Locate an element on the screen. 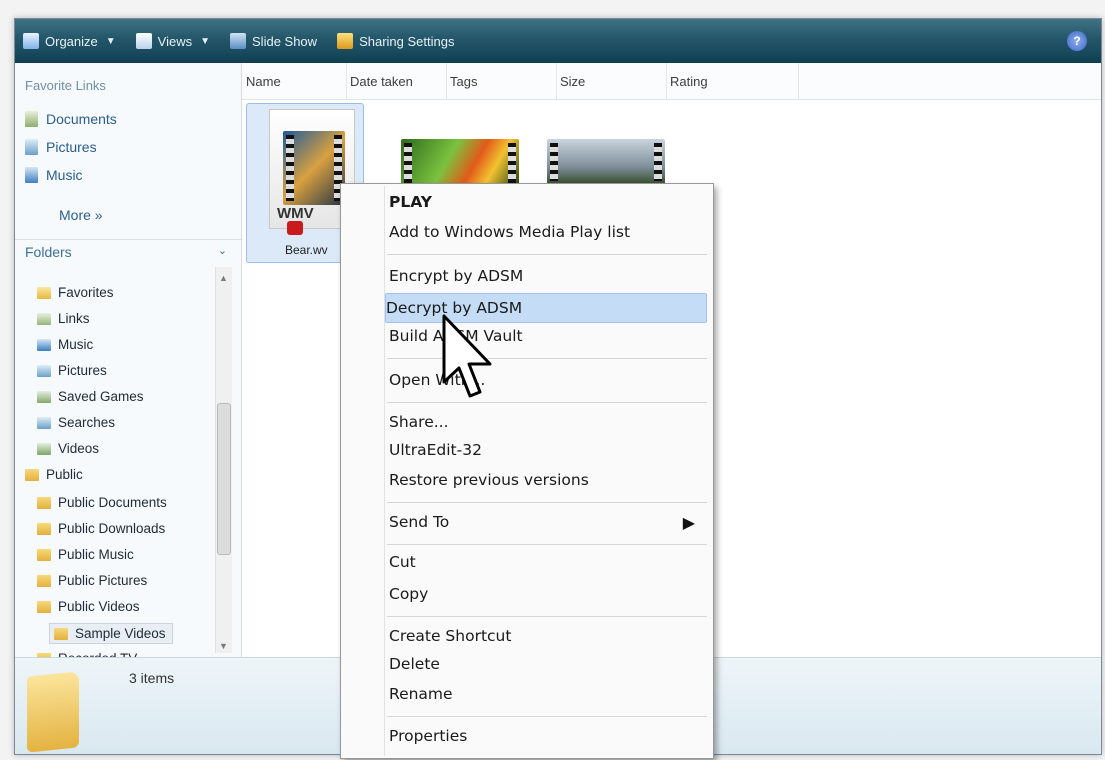 This screenshot has width=1105, height=760. menu-item-send-to: Send To ▶ is located at coordinates (548, 522).